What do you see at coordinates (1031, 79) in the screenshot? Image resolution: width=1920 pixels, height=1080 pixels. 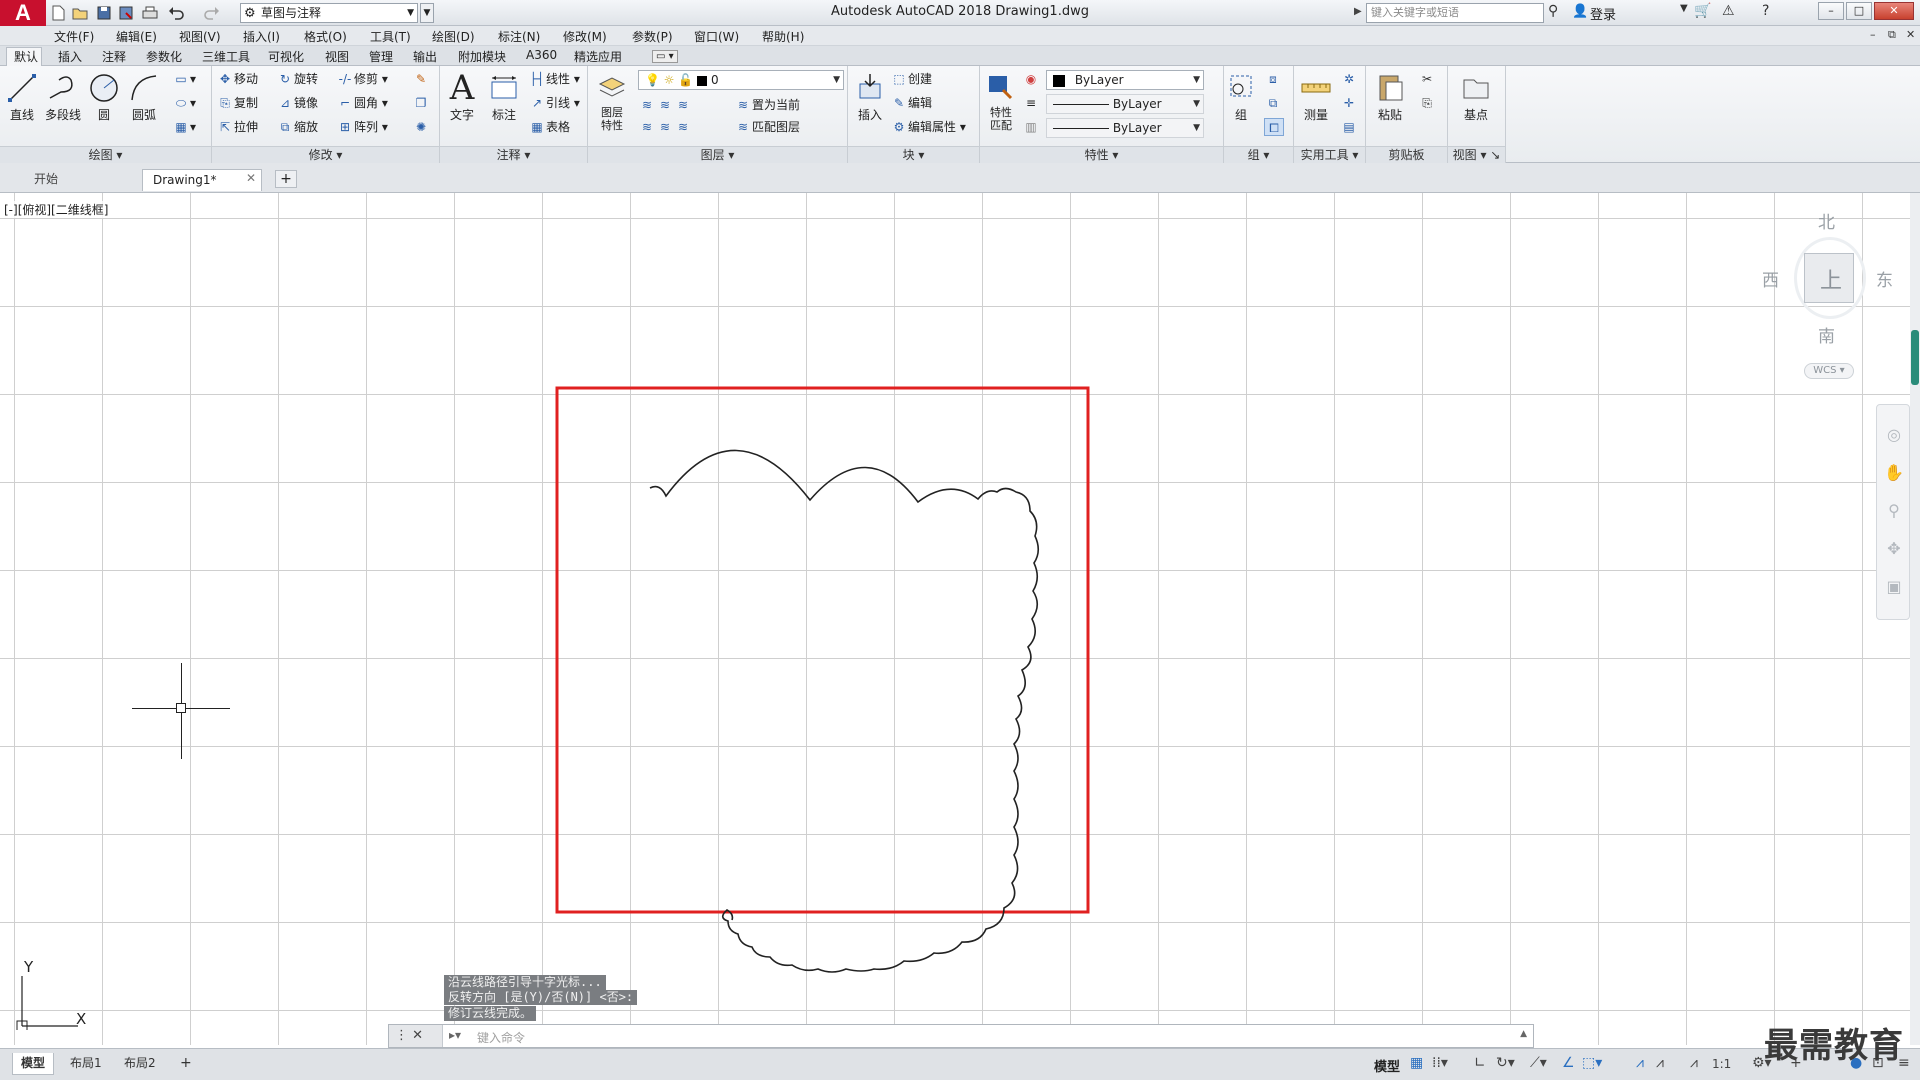 I see `color-wheel-icon: ◉` at bounding box center [1031, 79].